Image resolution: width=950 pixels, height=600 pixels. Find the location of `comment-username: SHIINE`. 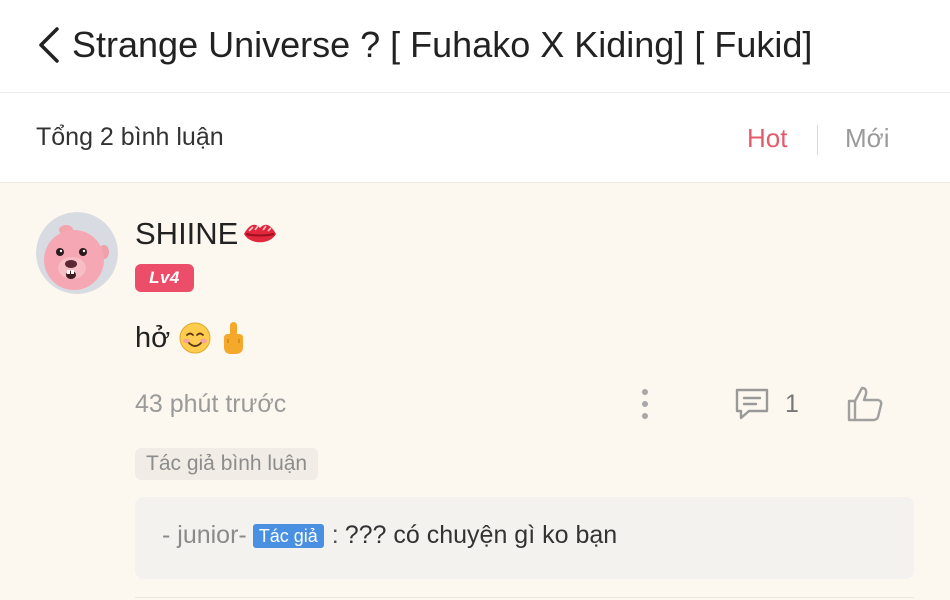

comment-username: SHIINE is located at coordinates (206, 234).